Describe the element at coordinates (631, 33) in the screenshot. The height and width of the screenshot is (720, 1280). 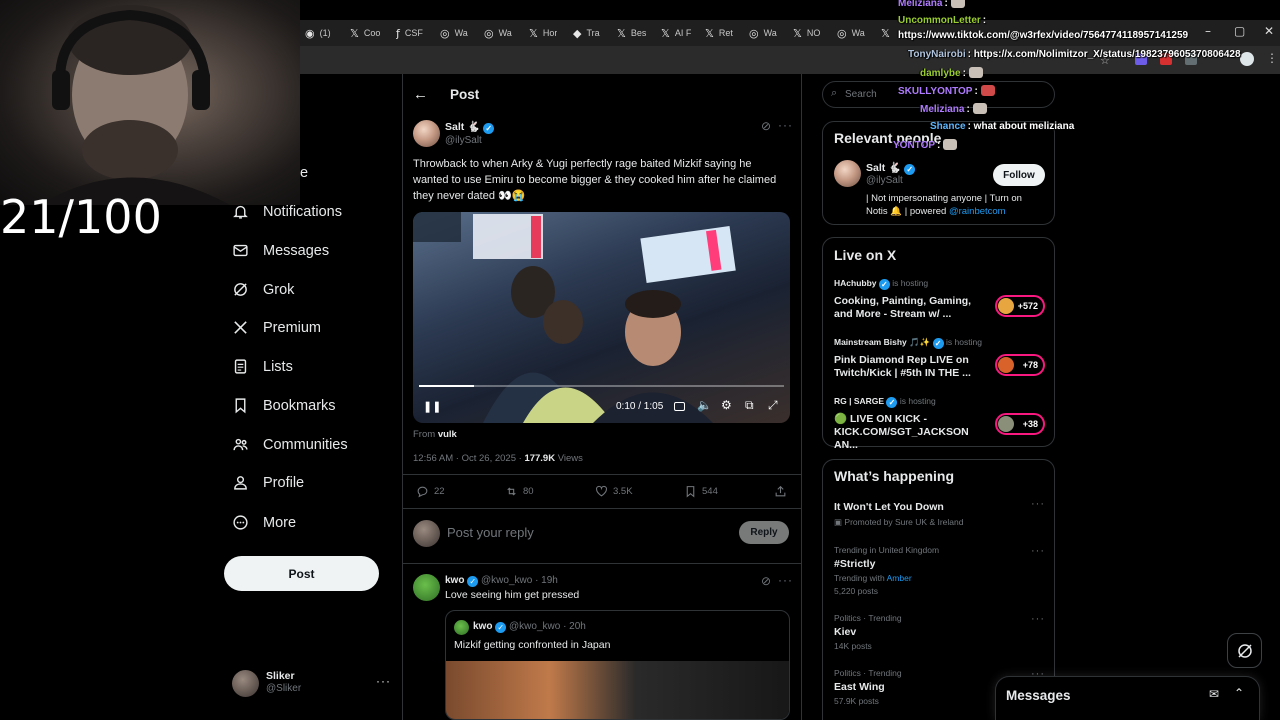
I see `browser-tab: 𝕏 Bes` at that location.